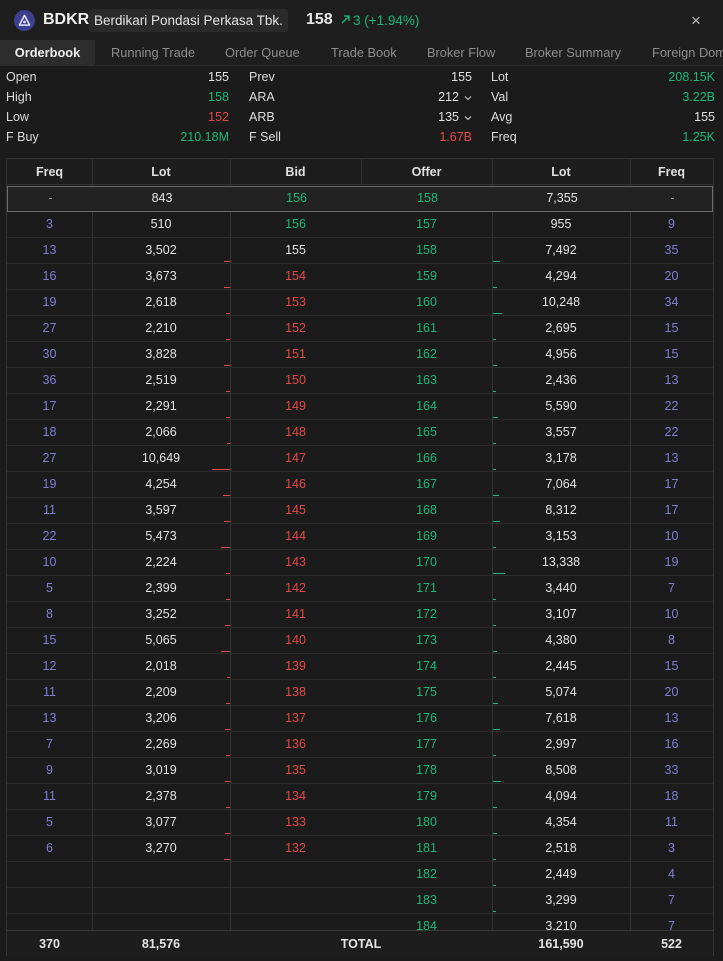  I want to click on bid-price-cell: 136, so click(295, 744).